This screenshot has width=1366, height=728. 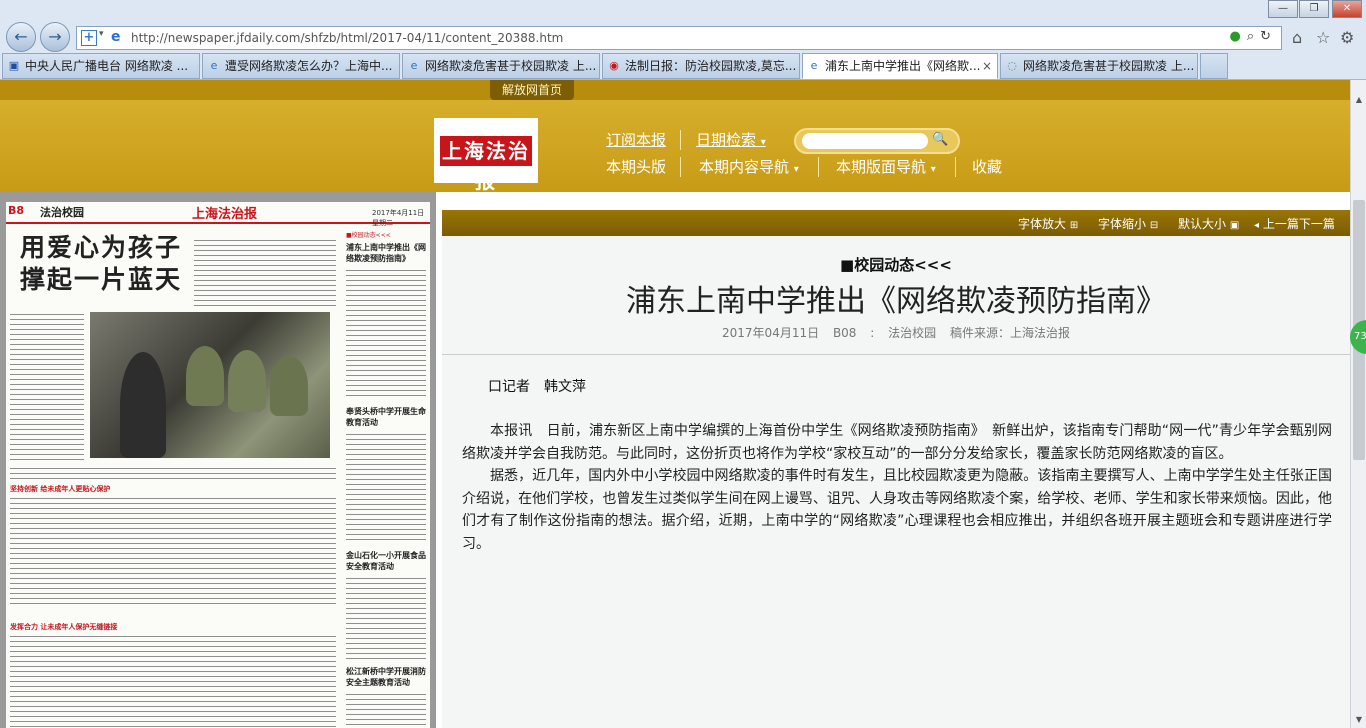 What do you see at coordinates (1234, 225) in the screenshot?
I see `square-icon: ▣` at bounding box center [1234, 225].